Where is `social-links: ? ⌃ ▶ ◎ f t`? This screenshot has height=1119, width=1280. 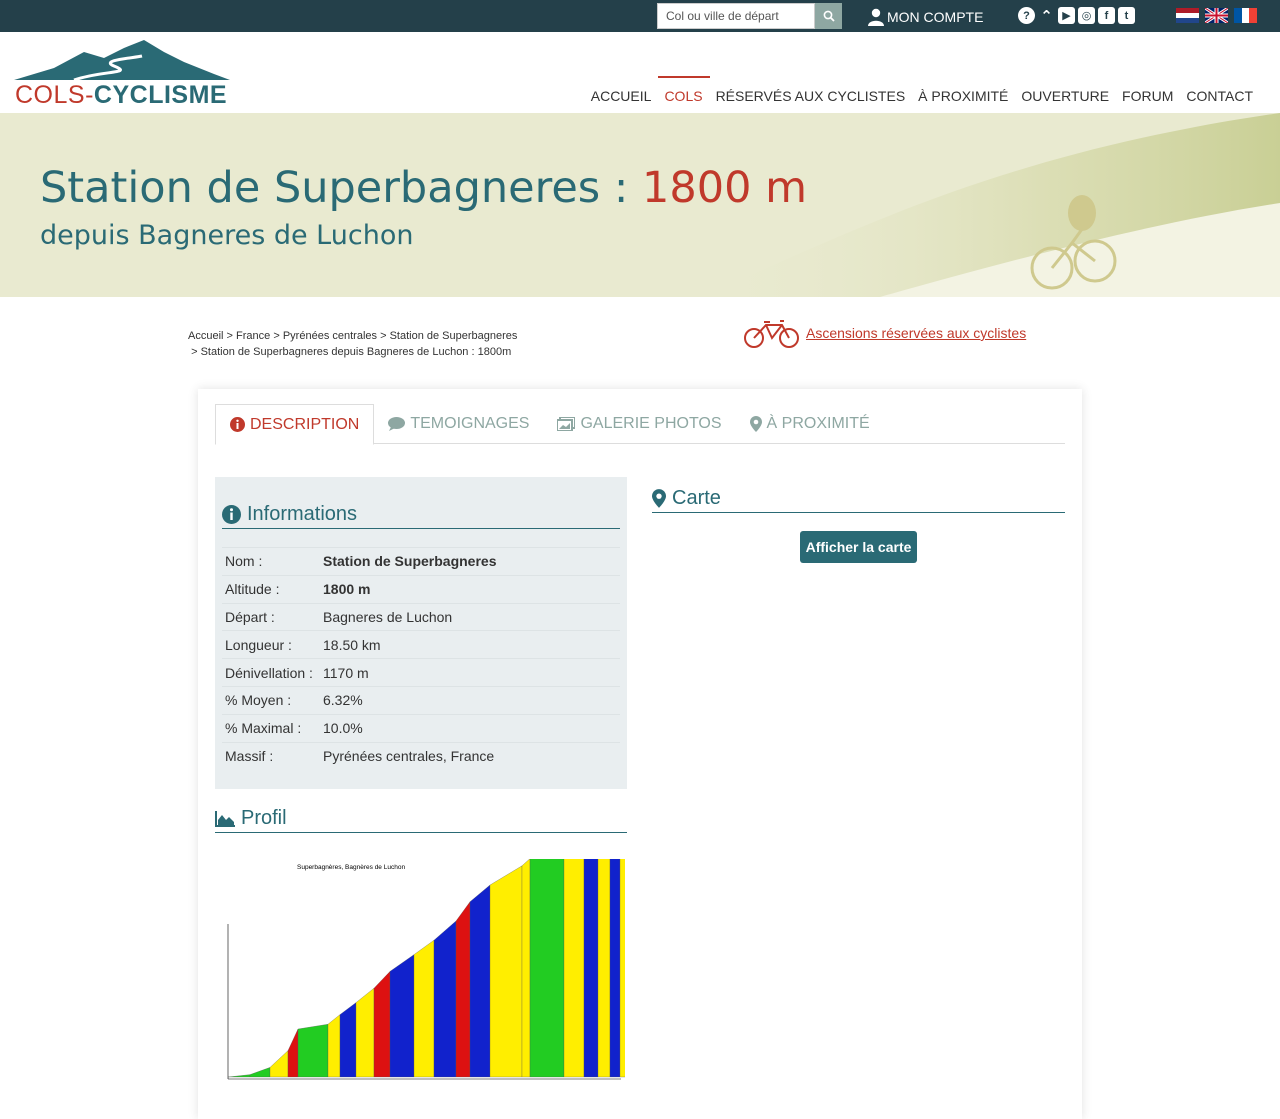 social-links: ? ⌃ ▶ ◎ f t is located at coordinates (1076, 16).